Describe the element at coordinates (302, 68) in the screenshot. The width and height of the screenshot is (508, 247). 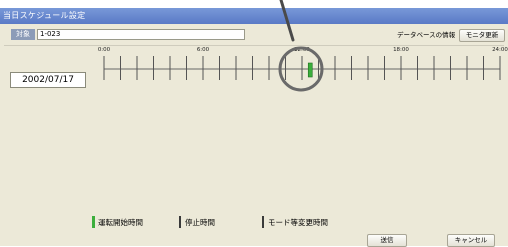
I see `ruler-ticks` at that location.